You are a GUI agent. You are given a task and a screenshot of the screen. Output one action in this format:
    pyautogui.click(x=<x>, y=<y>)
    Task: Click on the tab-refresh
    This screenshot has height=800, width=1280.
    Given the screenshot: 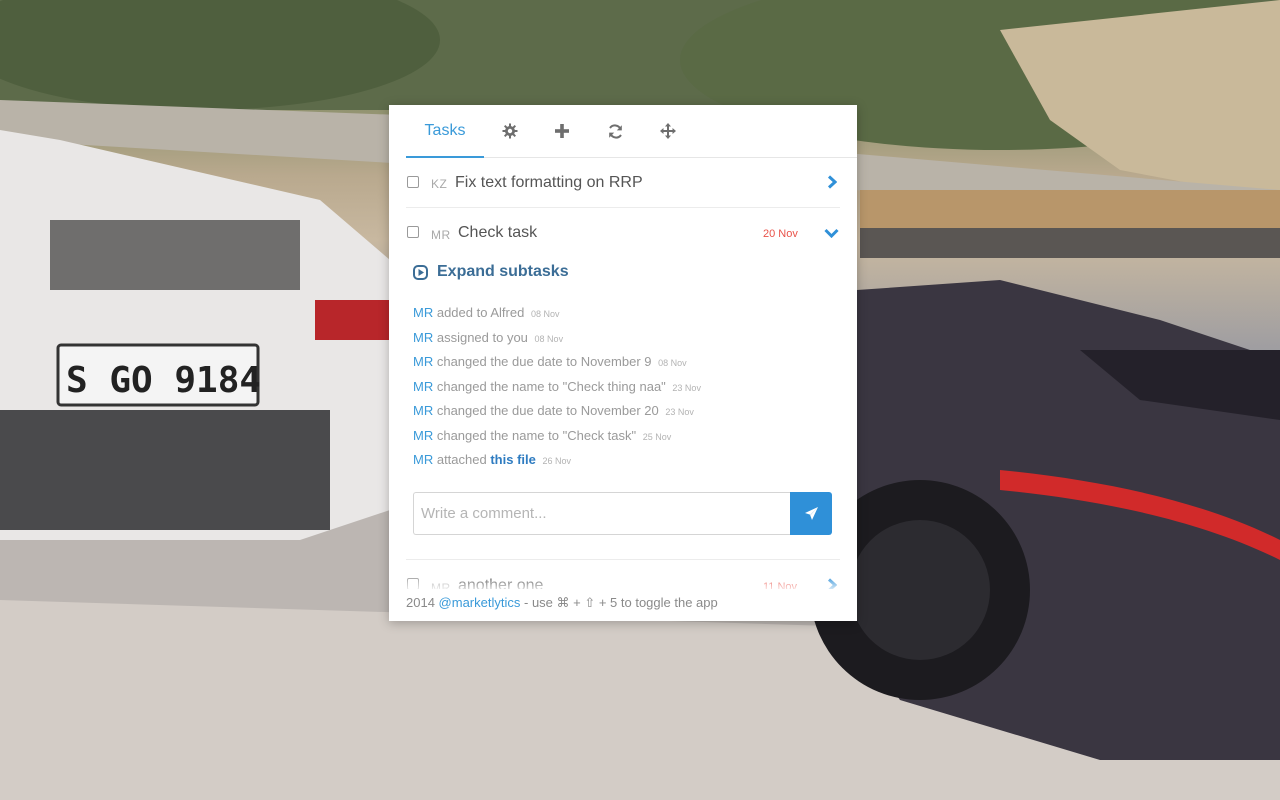 What is the action you would take?
    pyautogui.click(x=615, y=131)
    